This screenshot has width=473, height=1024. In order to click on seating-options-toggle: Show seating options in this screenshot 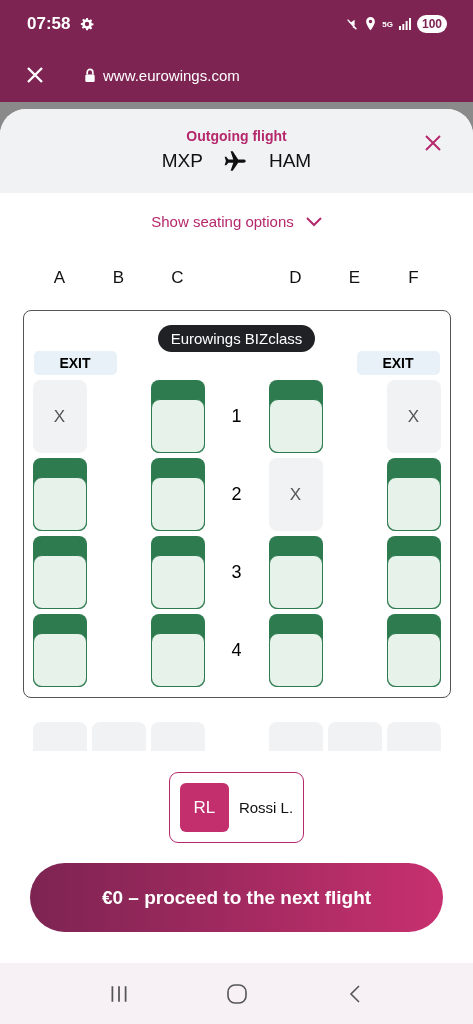, I will do `click(236, 221)`.